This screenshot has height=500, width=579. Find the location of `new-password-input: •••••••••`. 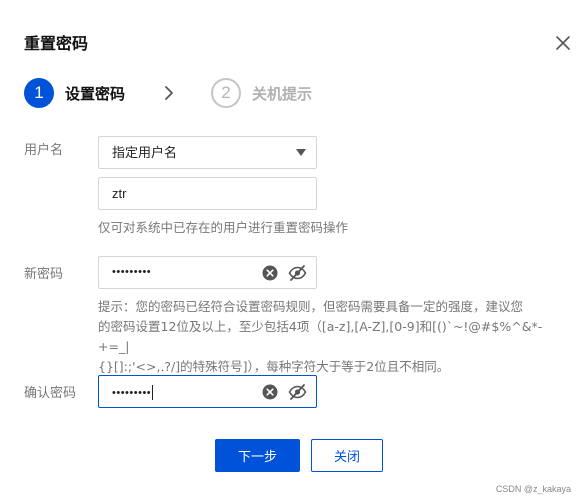

new-password-input: ••••••••• is located at coordinates (207, 272).